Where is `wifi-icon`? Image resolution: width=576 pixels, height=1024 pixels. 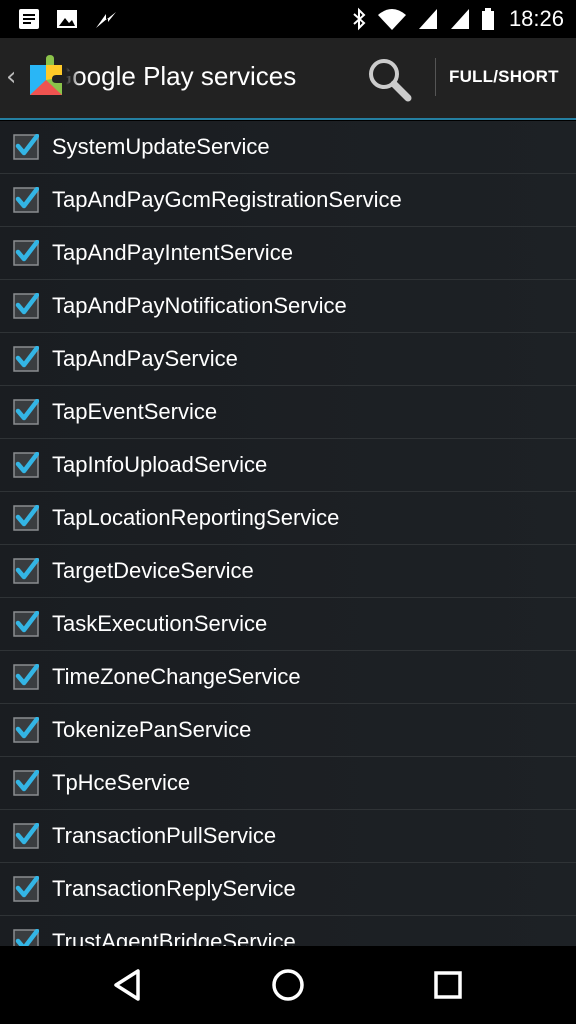 wifi-icon is located at coordinates (392, 19).